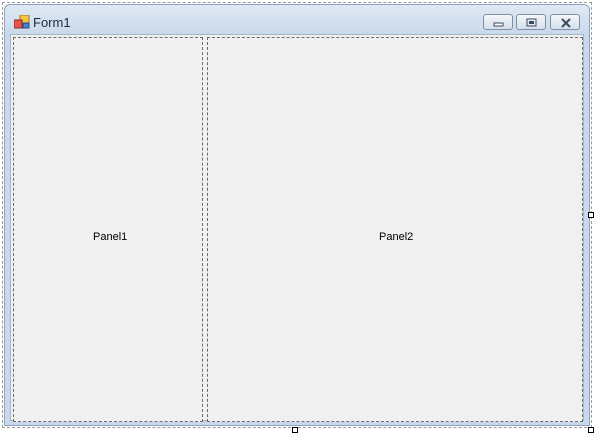 This screenshot has height=437, width=600. I want to click on close-button, so click(565, 22).